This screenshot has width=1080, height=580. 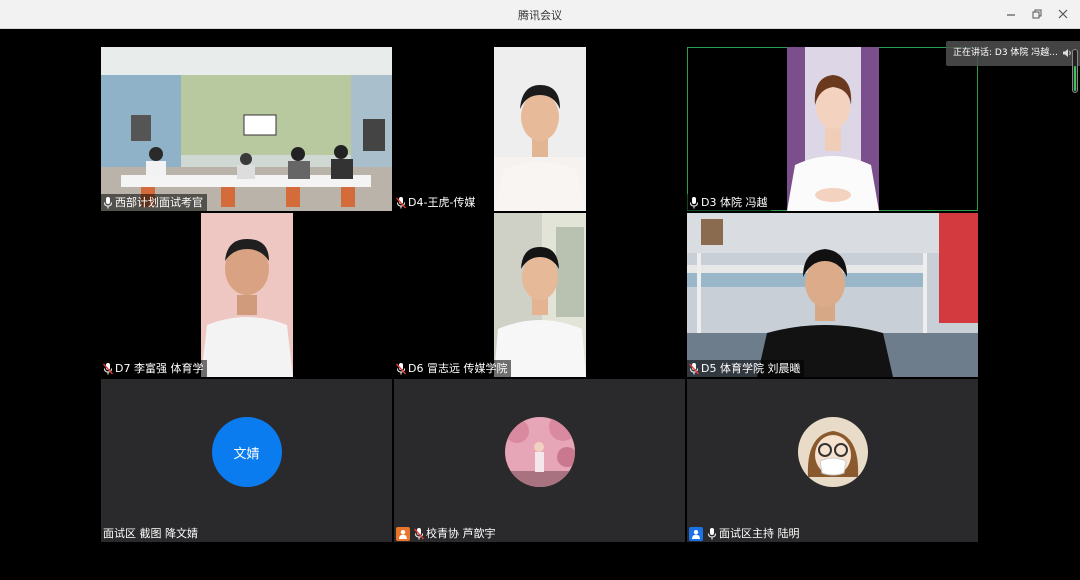 I want to click on participant-label: D7 李富强 体育学, so click(x=154, y=368).